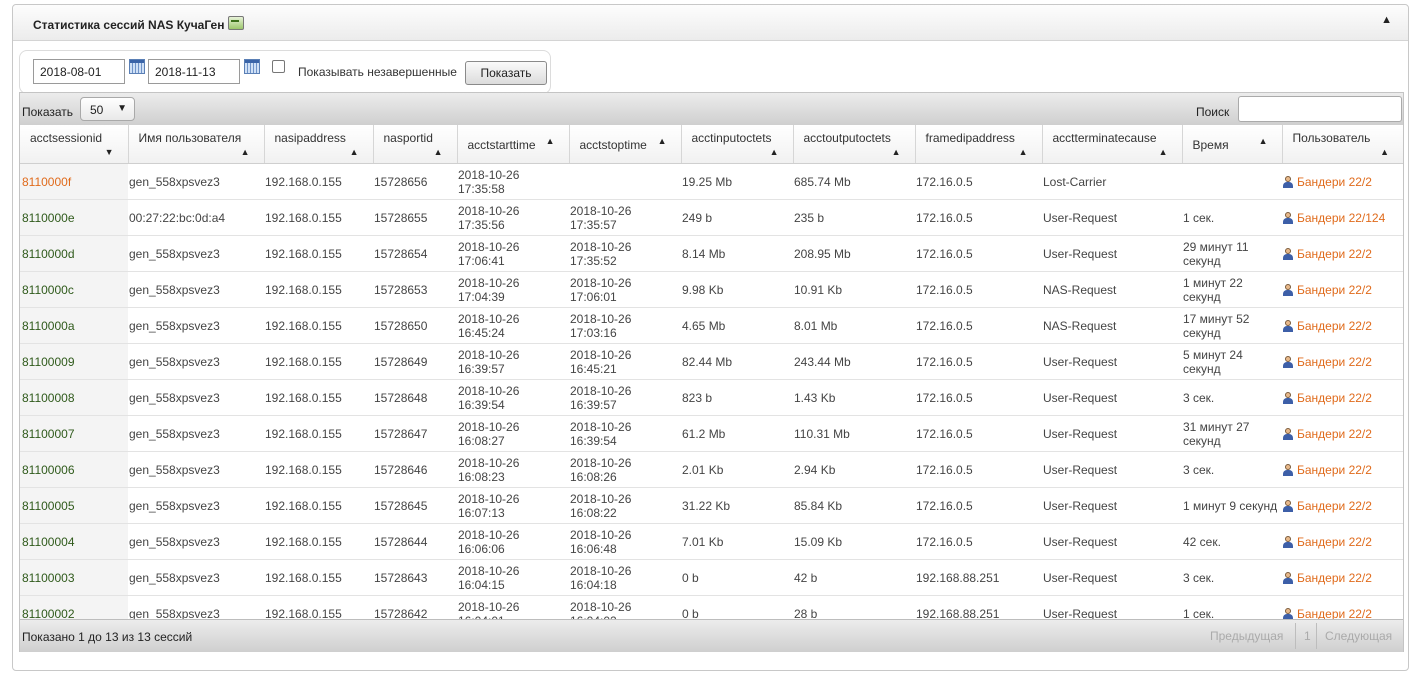 Image resolution: width=1415 pixels, height=675 pixels. I want to click on username-cell: 00:27:22:bc:0d:a4, so click(196, 217).